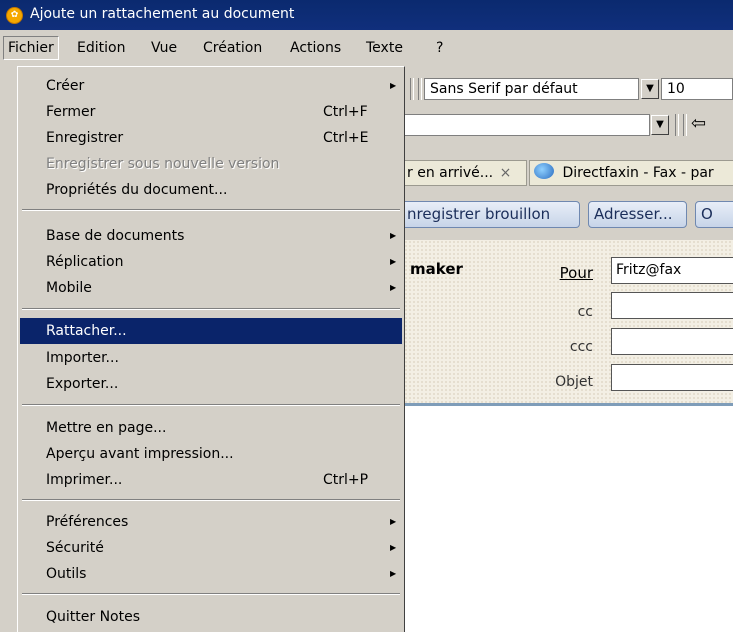 The image size is (733, 632). I want to click on cc-field, so click(672, 305).